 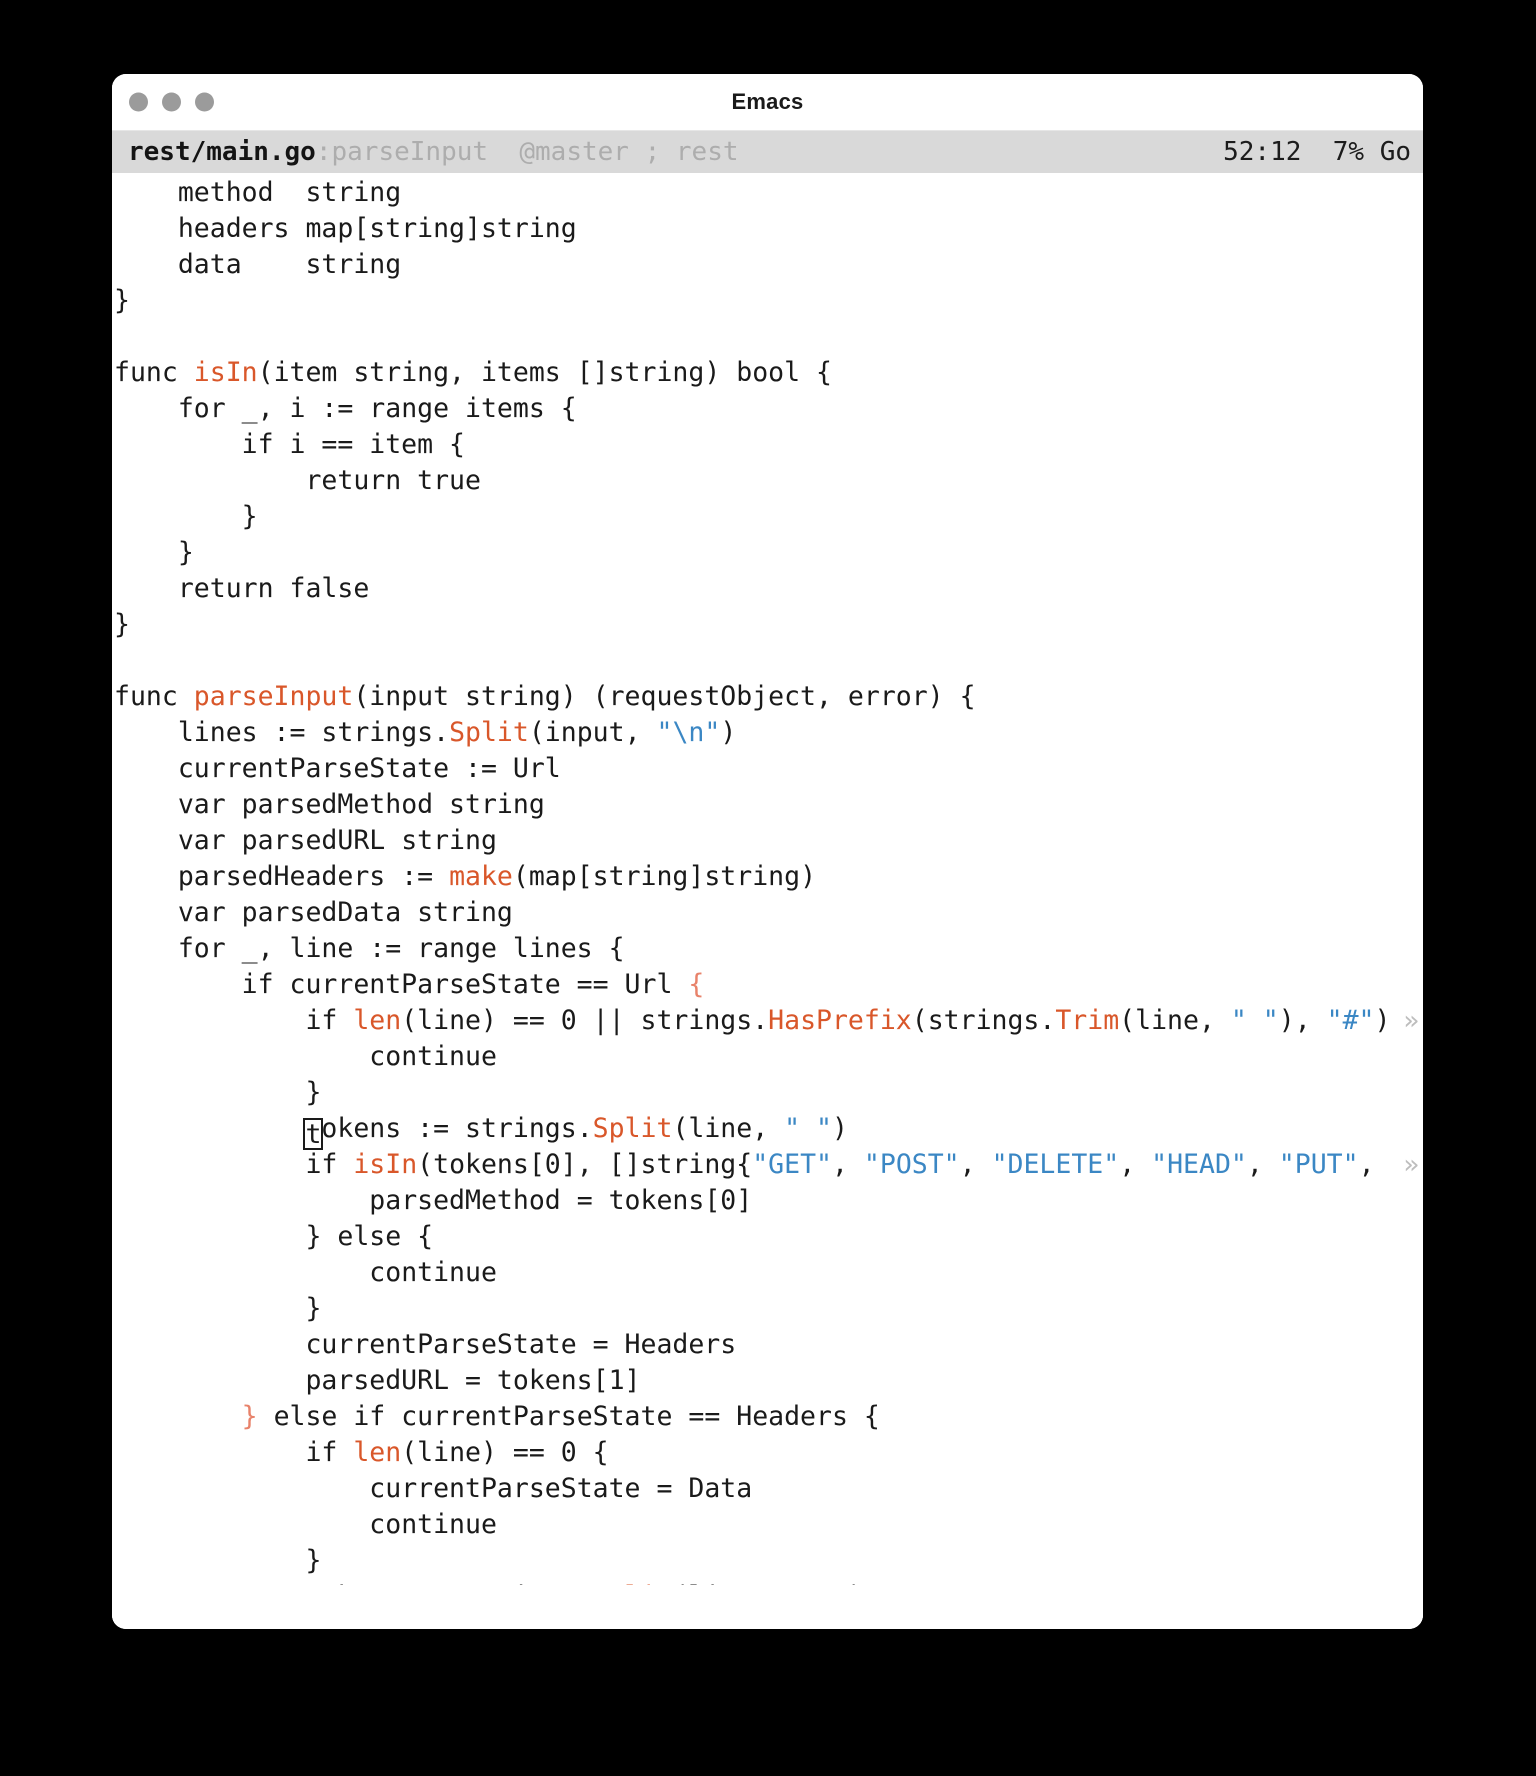 I want to click on point-cursor: t, so click(x=313, y=1134).